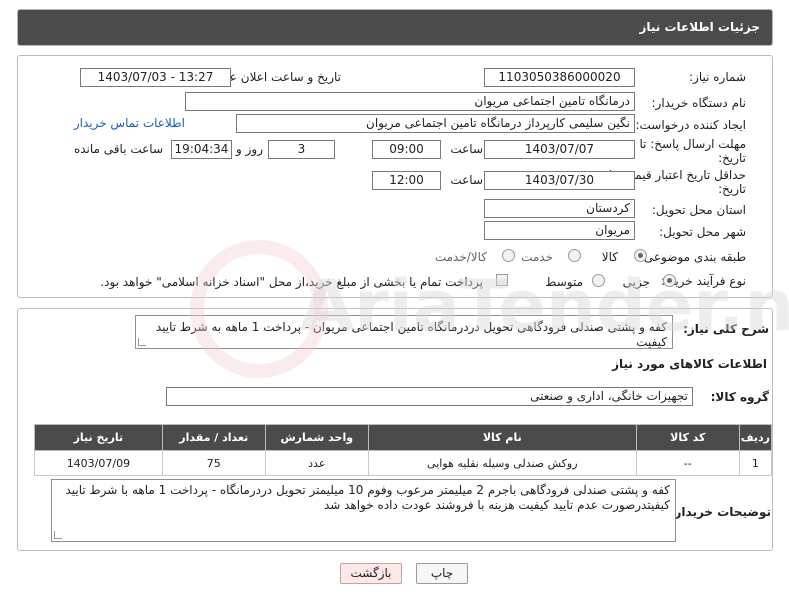 This screenshot has width=789, height=598. What do you see at coordinates (689, 364) in the screenshot?
I see `goods-section-title: اطلاعات کالاهای مورد نیاز` at bounding box center [689, 364].